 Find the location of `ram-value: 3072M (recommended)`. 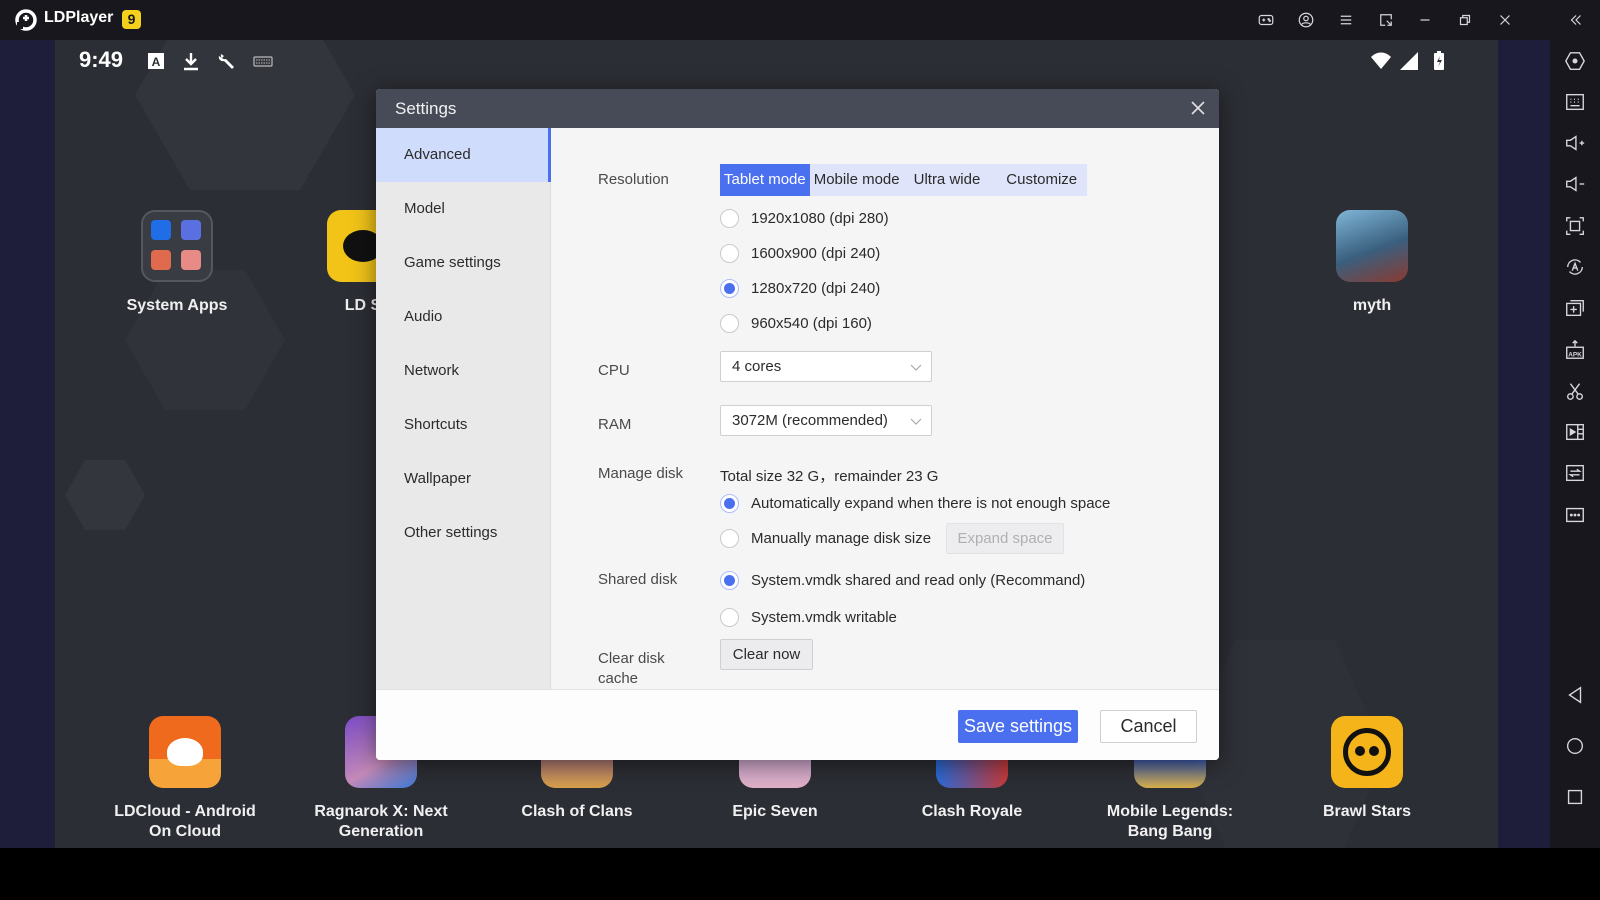

ram-value: 3072M (recommended) is located at coordinates (810, 420).